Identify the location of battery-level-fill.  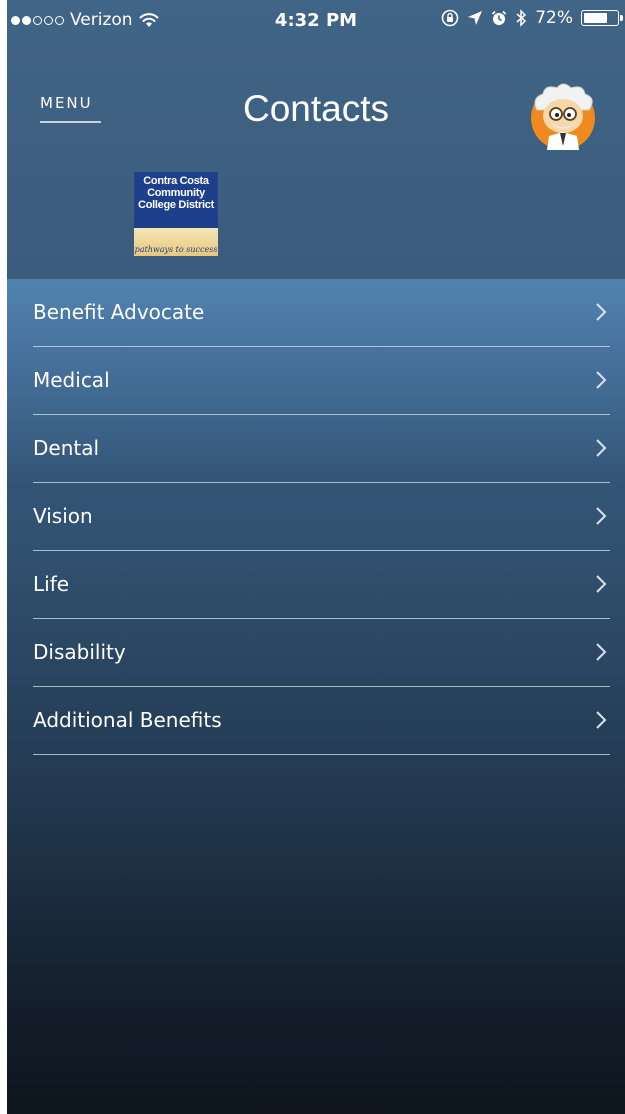
(596, 18).